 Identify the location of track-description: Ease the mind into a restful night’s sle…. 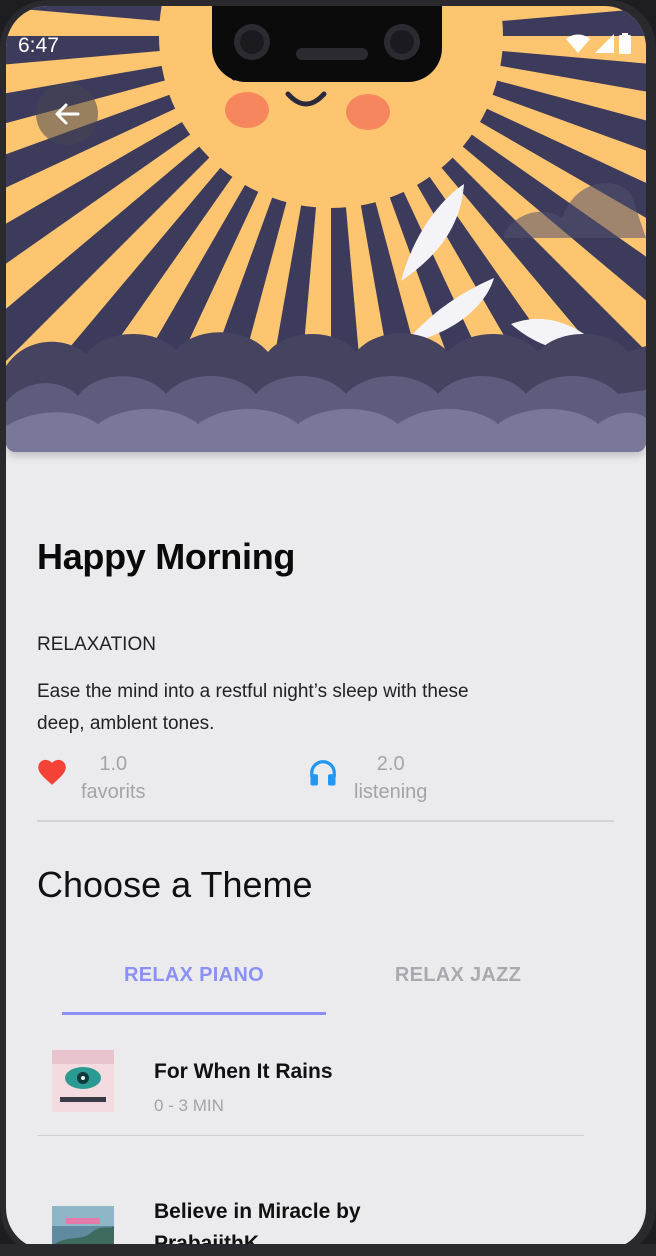
(253, 707).